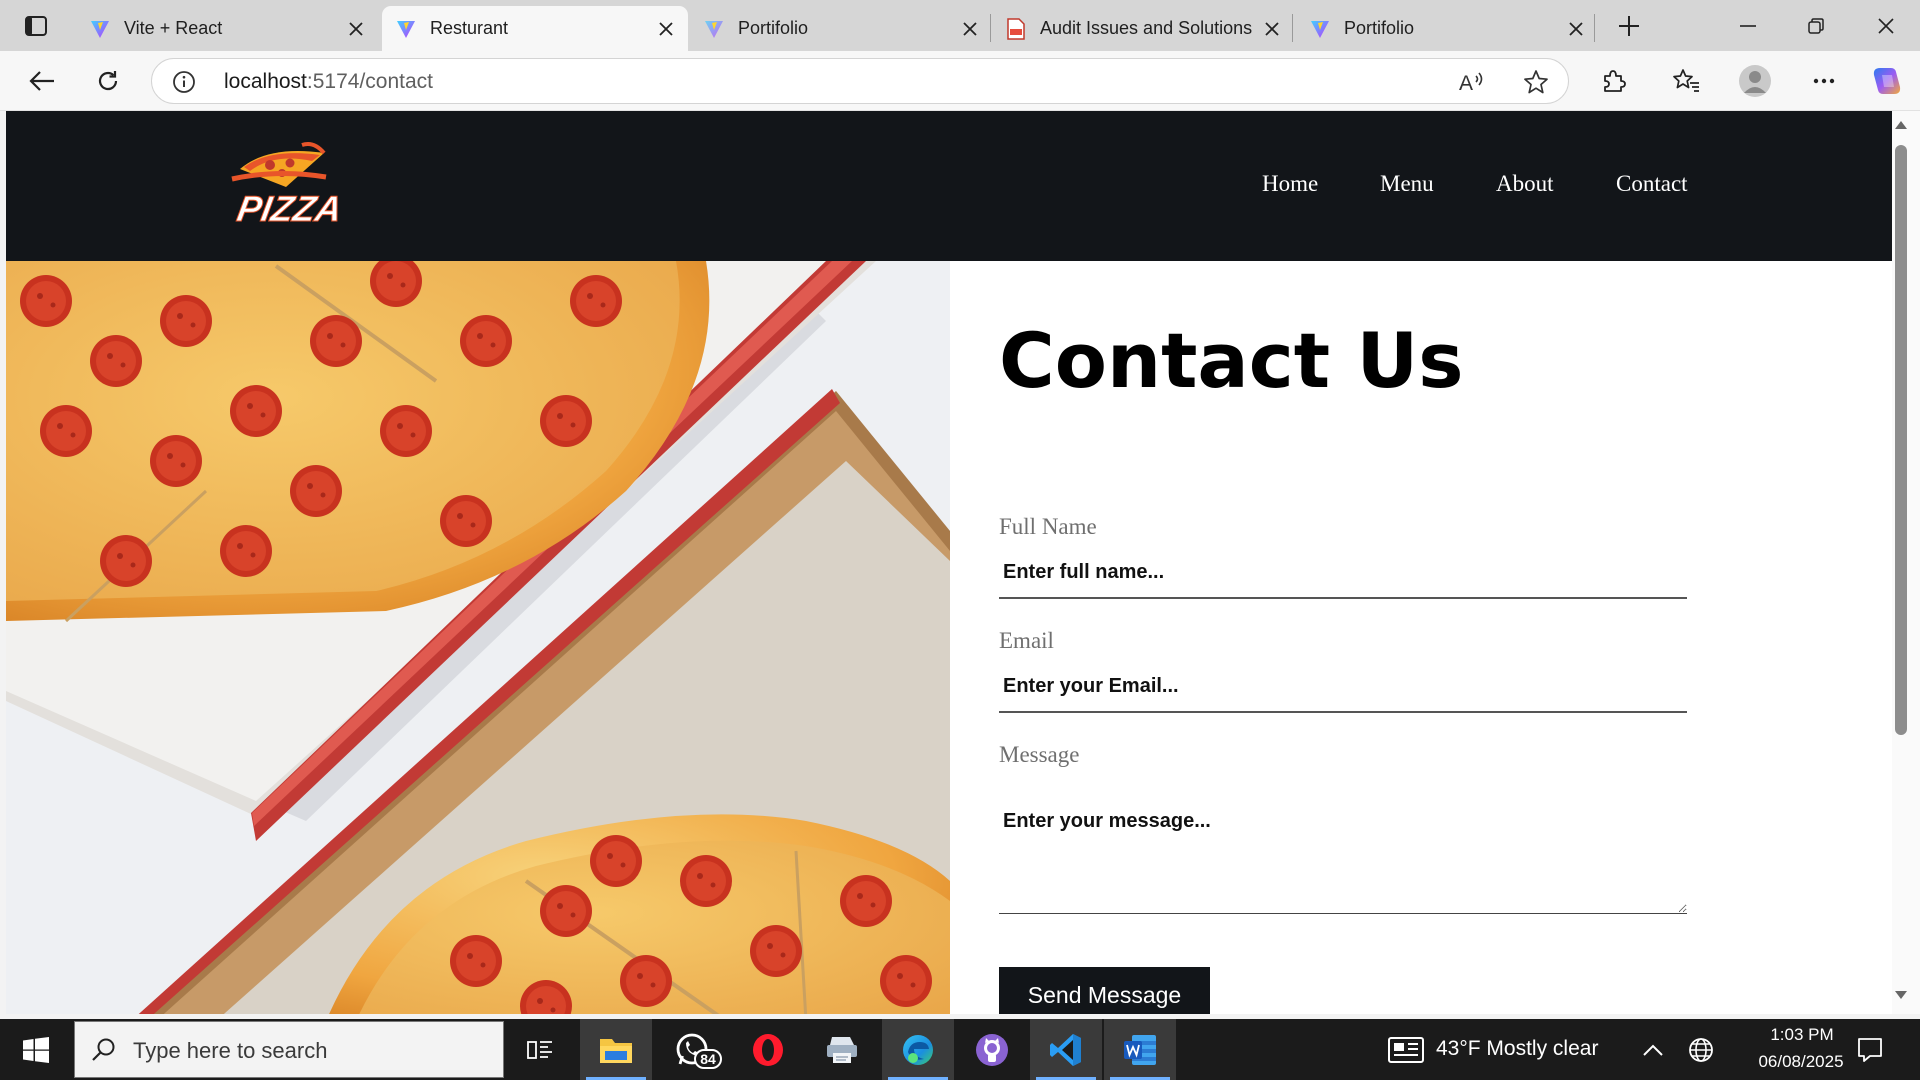  Describe the element at coordinates (286, 208) in the screenshot. I see `logo-text: PIZZA` at that location.